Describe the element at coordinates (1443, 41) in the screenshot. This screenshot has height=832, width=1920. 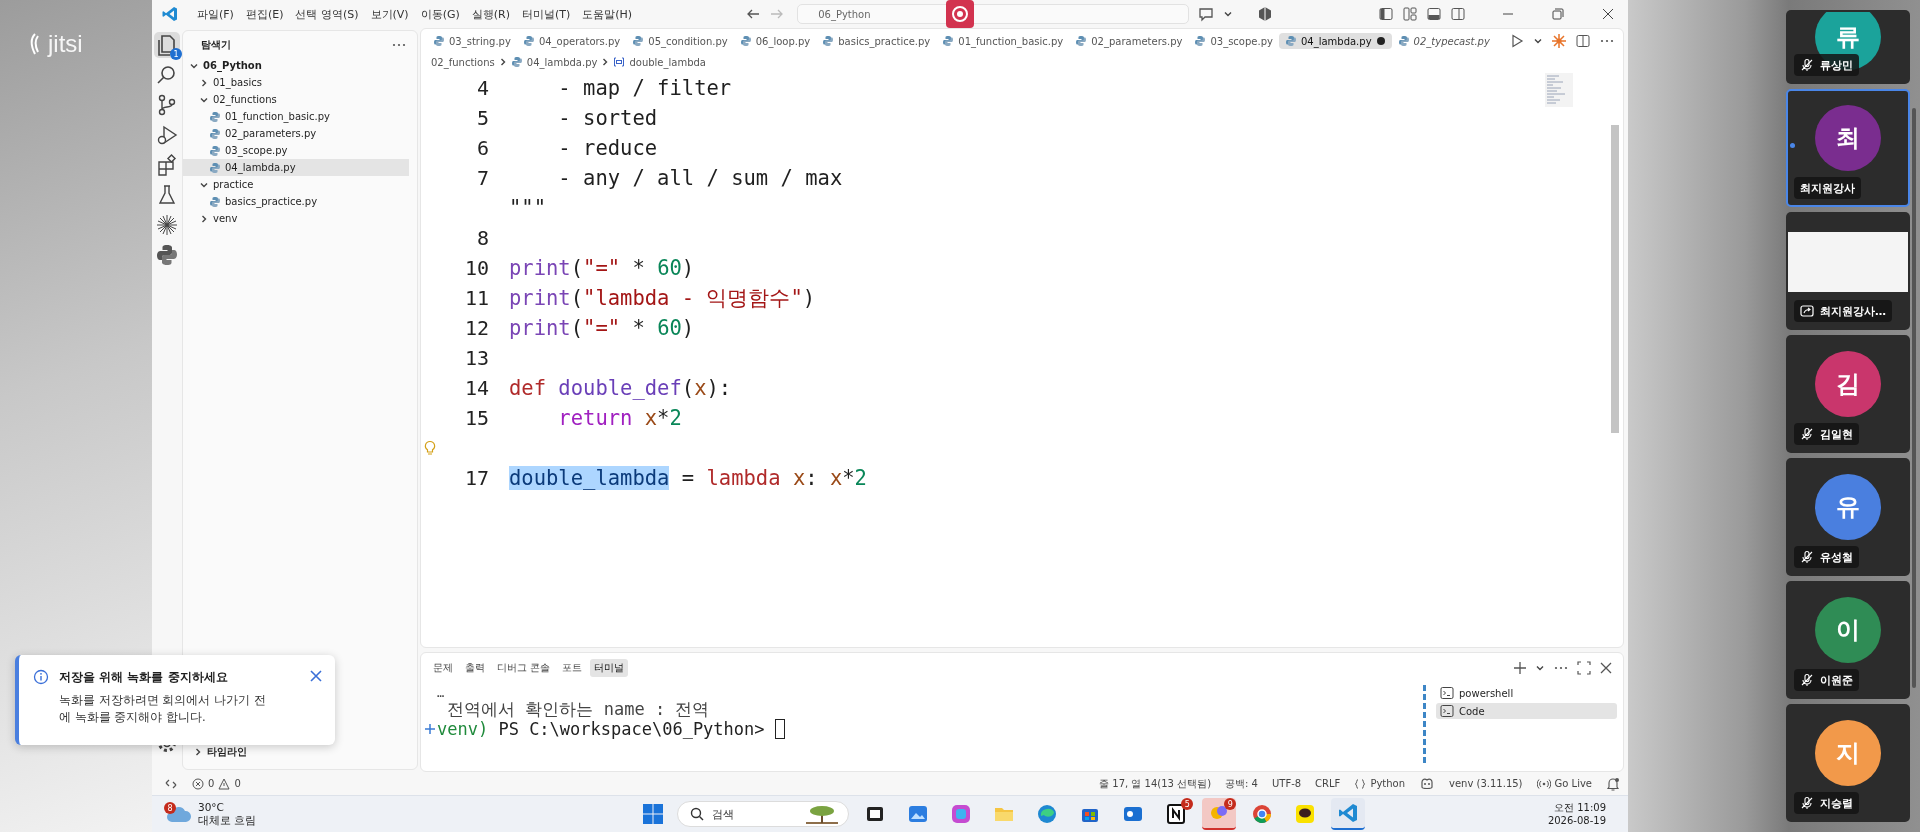
I see `editor-tab: 02_typecast.py` at that location.